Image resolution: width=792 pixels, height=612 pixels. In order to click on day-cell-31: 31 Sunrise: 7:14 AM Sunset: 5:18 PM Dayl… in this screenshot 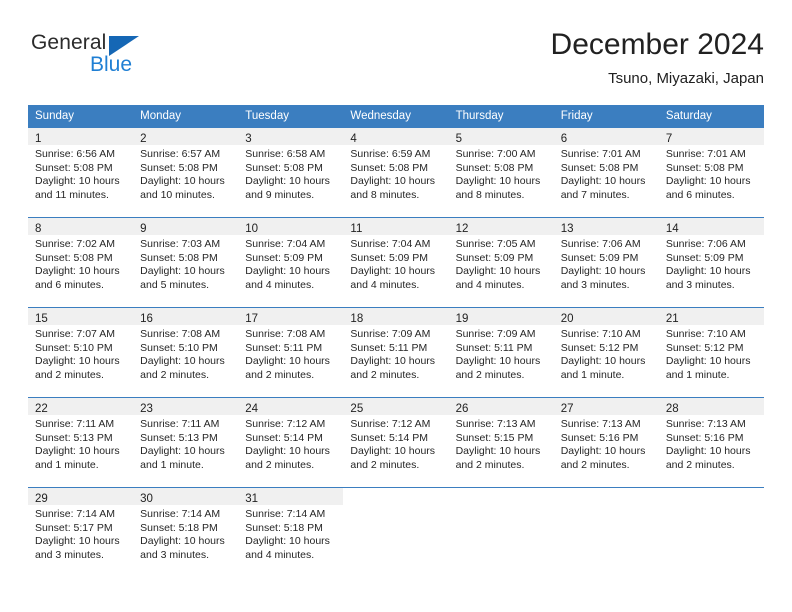, I will do `click(291, 532)`.